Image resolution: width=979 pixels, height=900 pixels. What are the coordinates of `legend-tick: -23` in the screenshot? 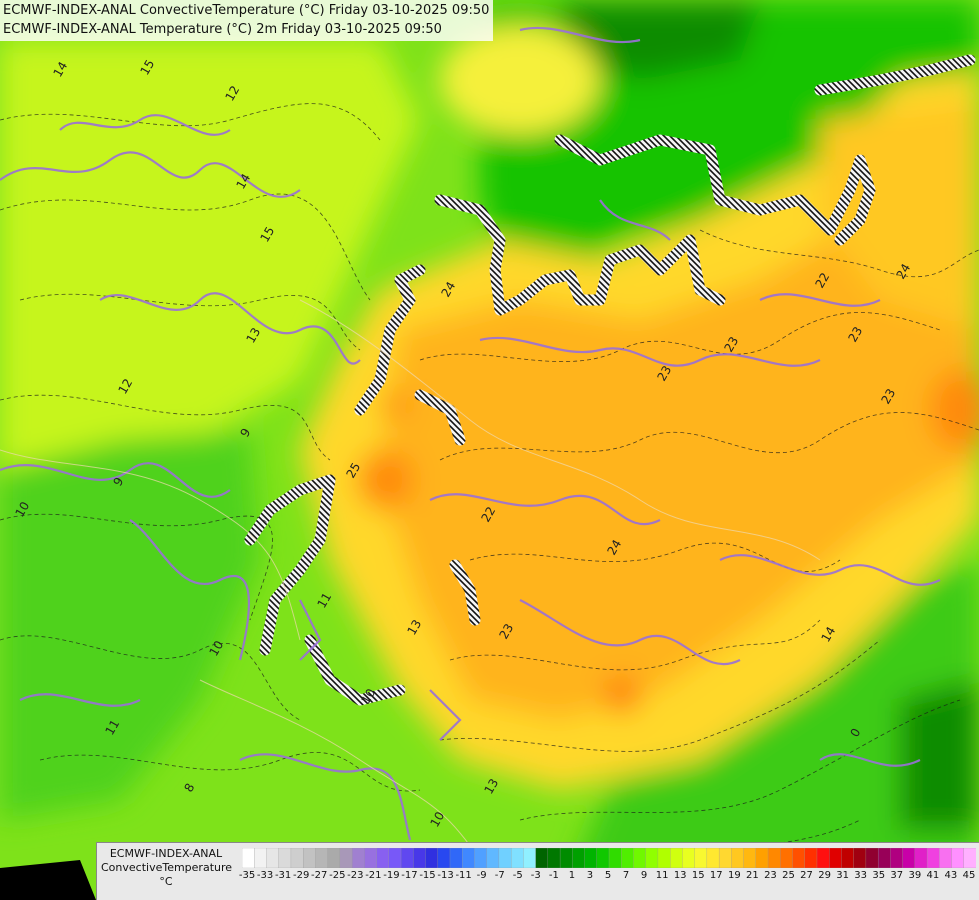 It's located at (355, 875).